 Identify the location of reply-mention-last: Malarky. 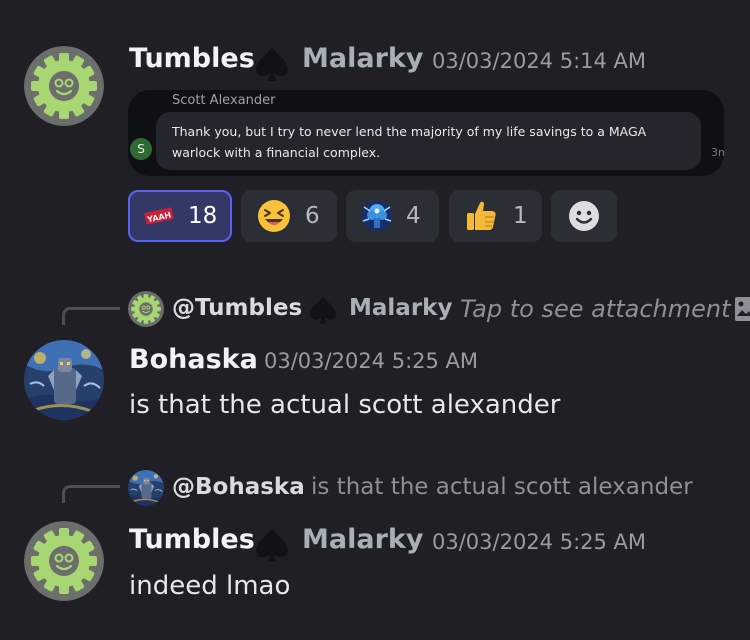
(400, 308).